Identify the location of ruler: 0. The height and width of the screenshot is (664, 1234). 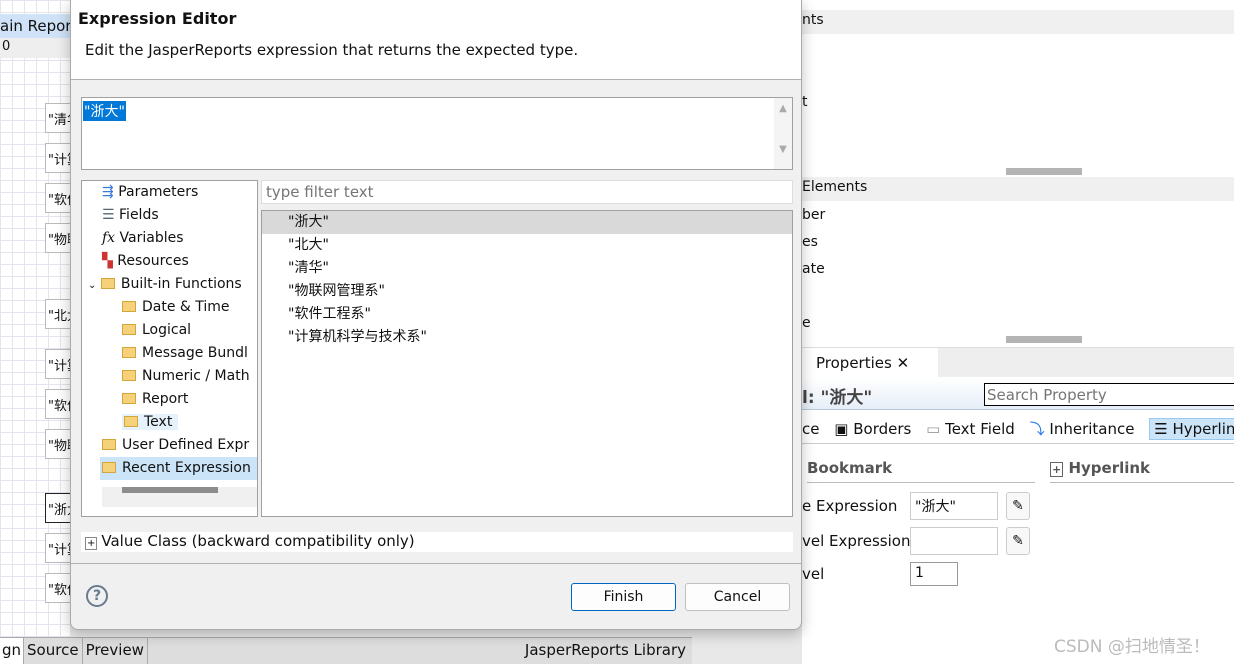
(35, 48).